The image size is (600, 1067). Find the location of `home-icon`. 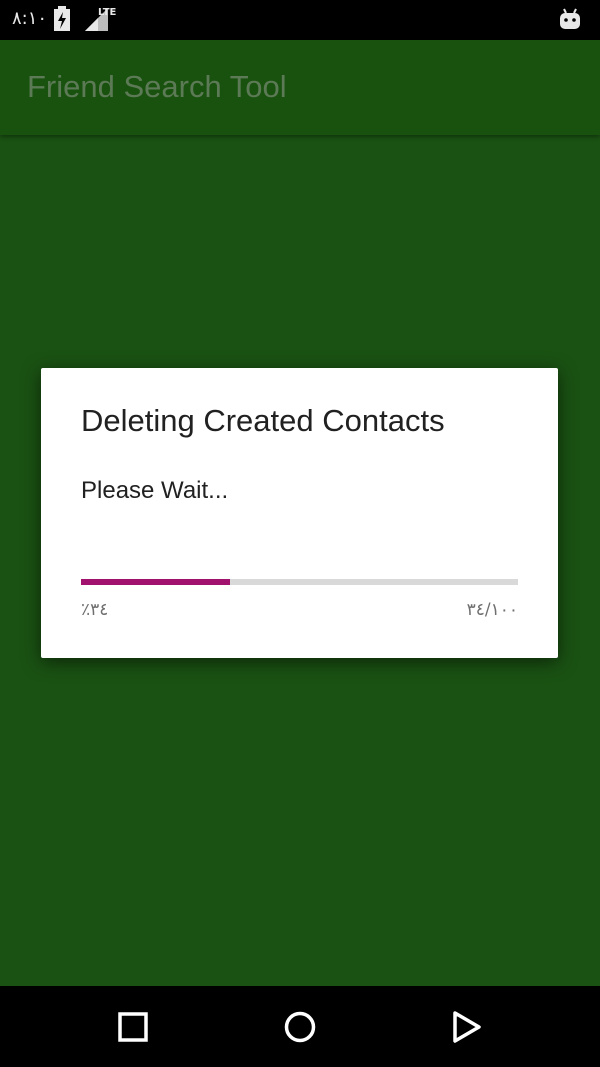

home-icon is located at coordinates (300, 1027).